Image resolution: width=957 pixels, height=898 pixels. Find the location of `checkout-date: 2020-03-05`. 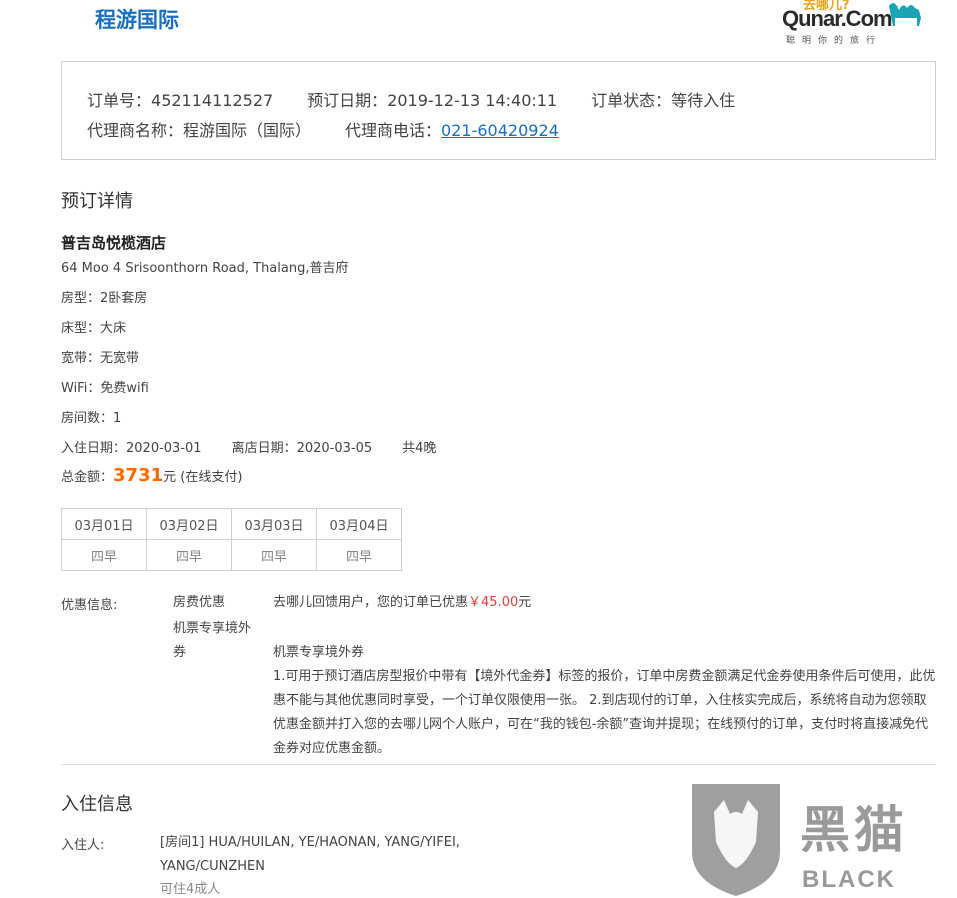

checkout-date: 2020-03-05 is located at coordinates (334, 448).